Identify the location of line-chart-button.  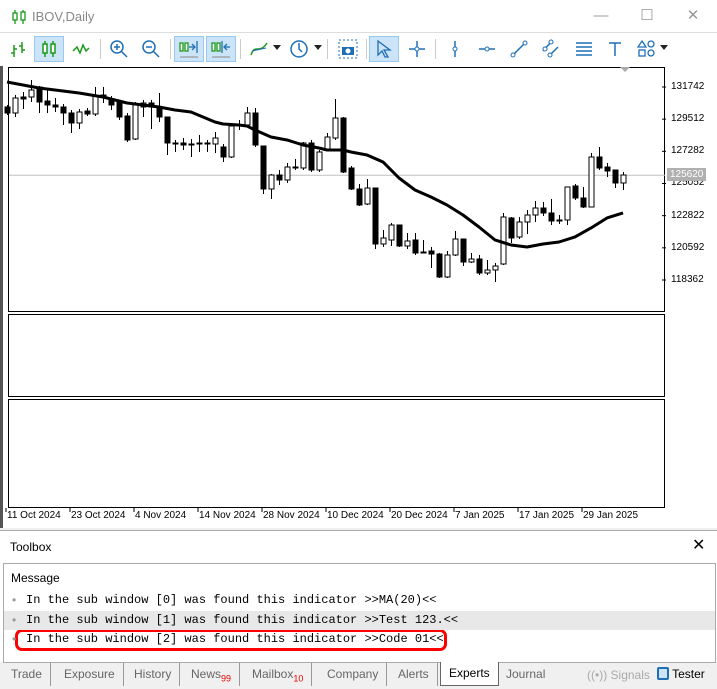
(81, 49).